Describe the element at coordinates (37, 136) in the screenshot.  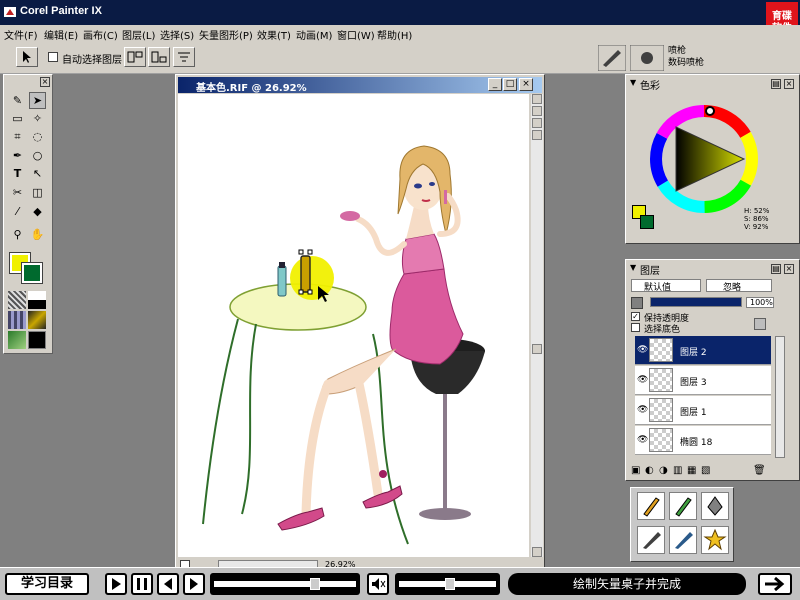
I see `lasso-icon: ◌` at that location.